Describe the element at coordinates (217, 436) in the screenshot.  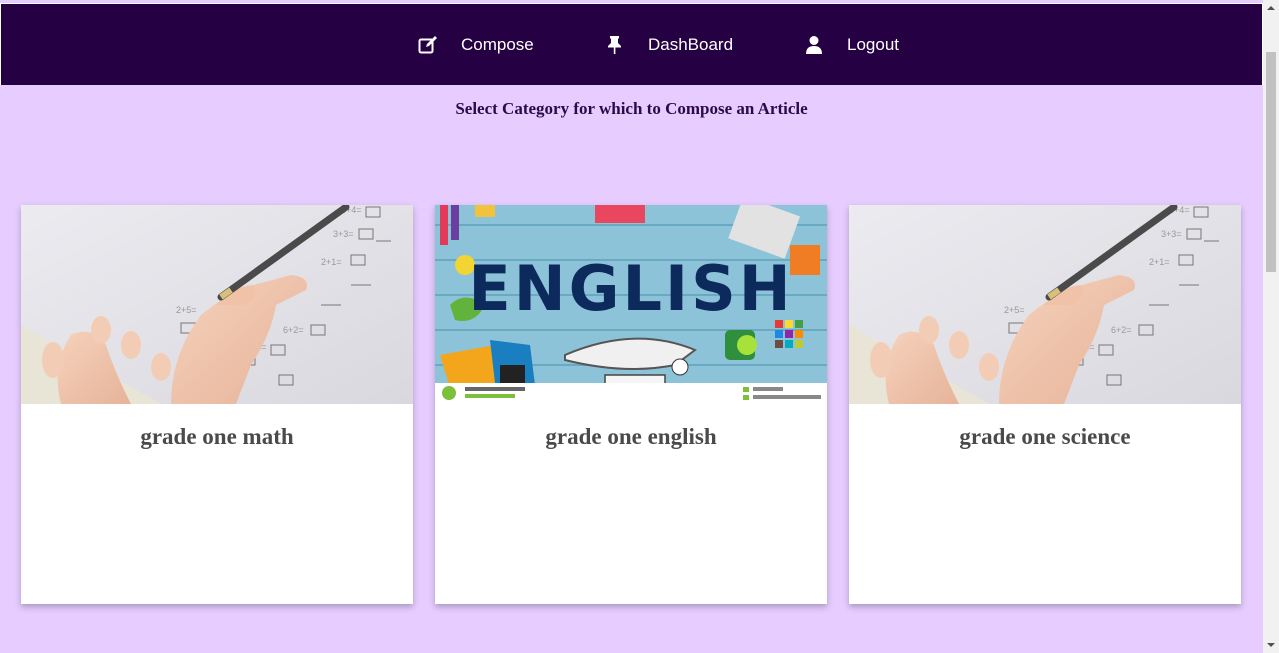
I see `card-title: grade one math` at that location.